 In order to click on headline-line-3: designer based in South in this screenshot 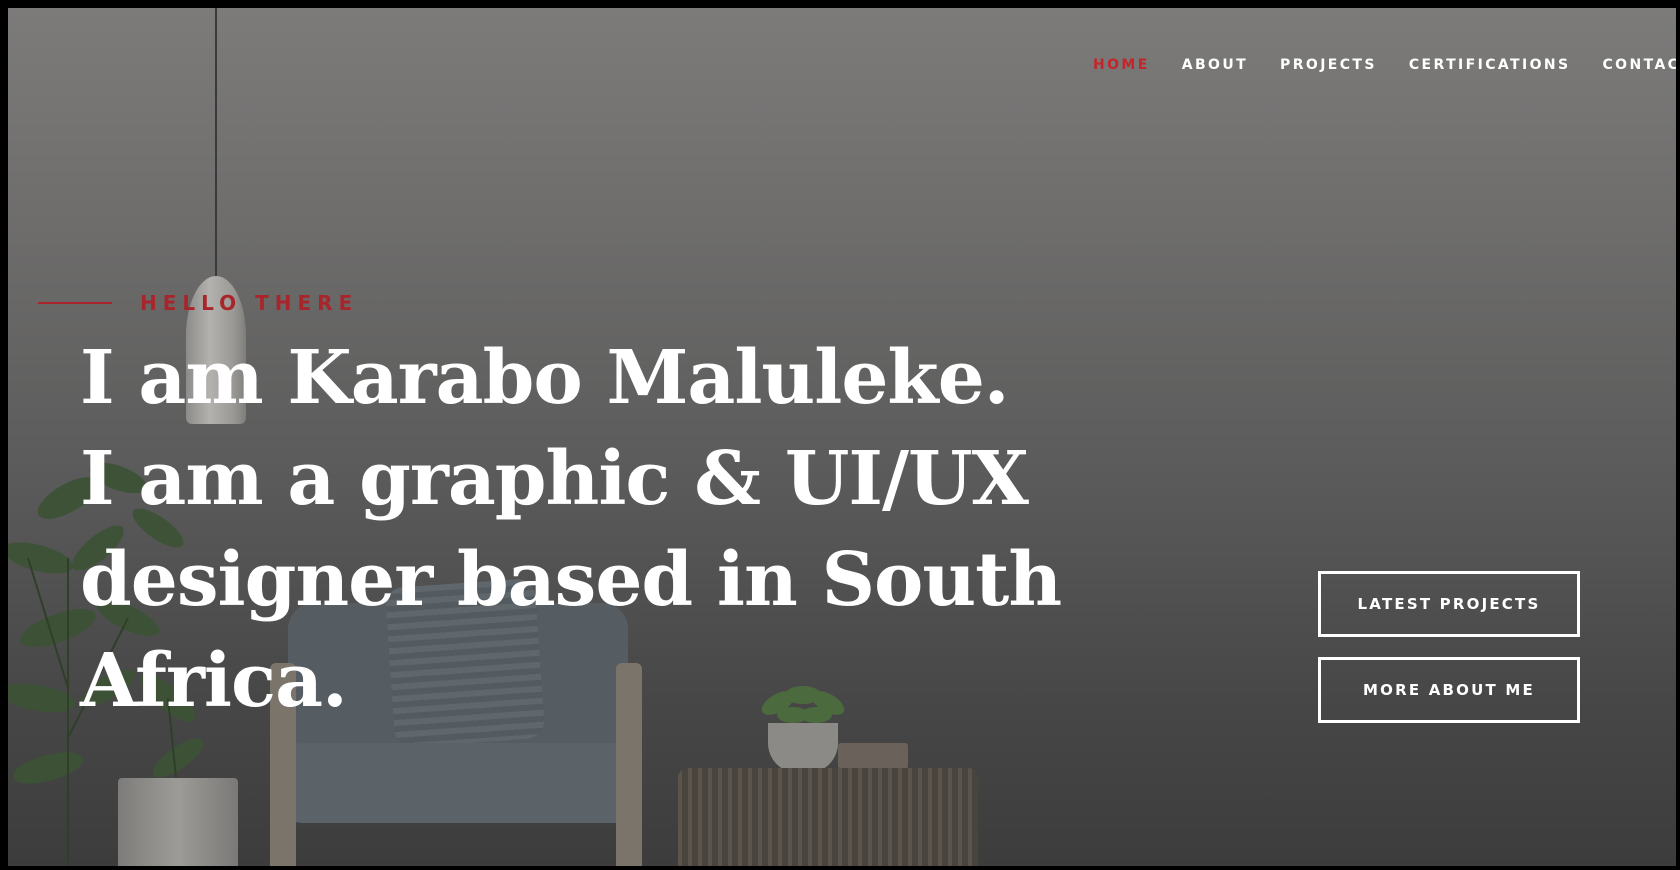, I will do `click(571, 580)`.